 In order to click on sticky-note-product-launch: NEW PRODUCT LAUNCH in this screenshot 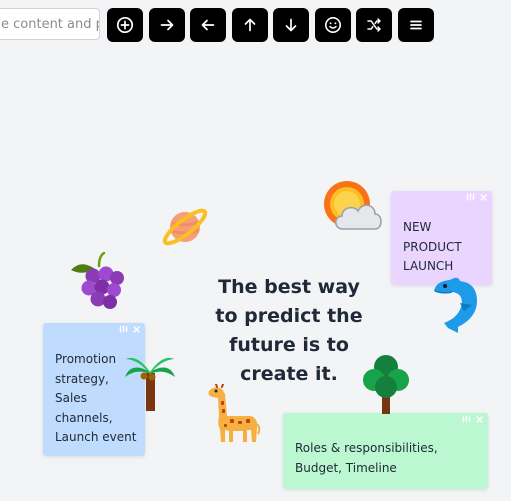, I will do `click(441, 238)`.